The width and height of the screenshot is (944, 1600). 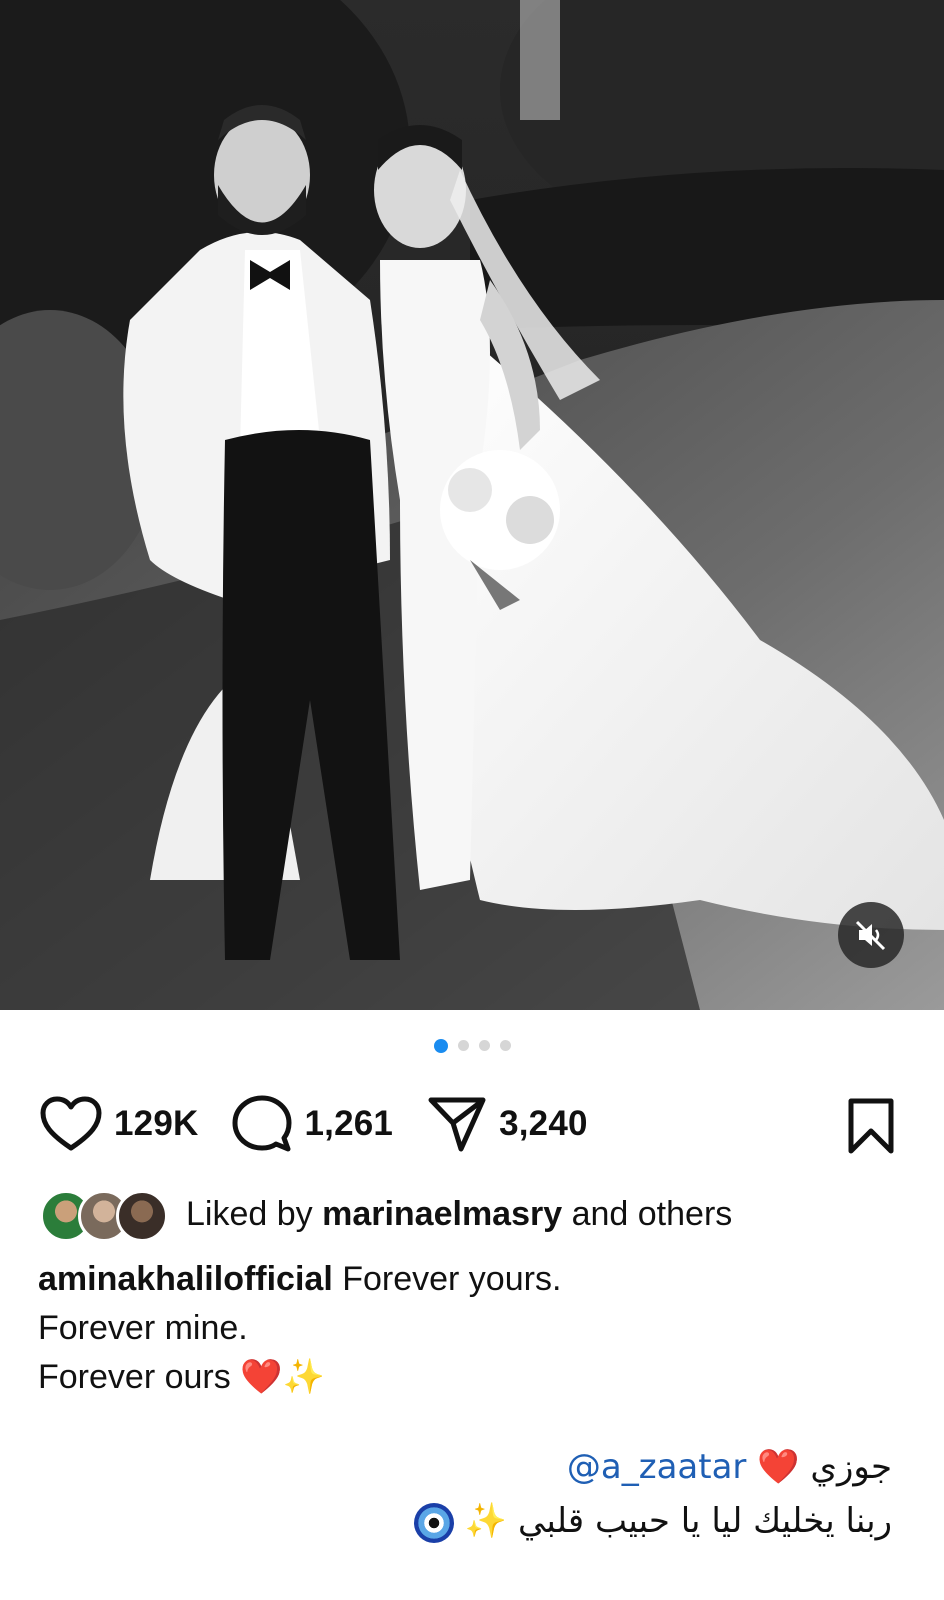 I want to click on comment-button: 1,261, so click(x=312, y=1124).